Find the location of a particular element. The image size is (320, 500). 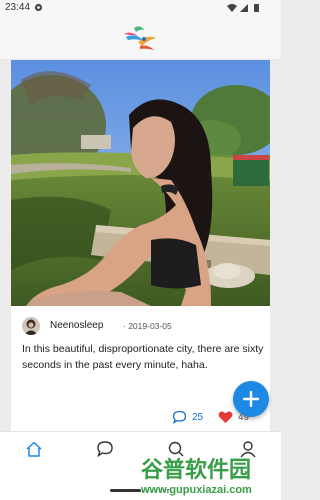

avatar is located at coordinates (31, 326).